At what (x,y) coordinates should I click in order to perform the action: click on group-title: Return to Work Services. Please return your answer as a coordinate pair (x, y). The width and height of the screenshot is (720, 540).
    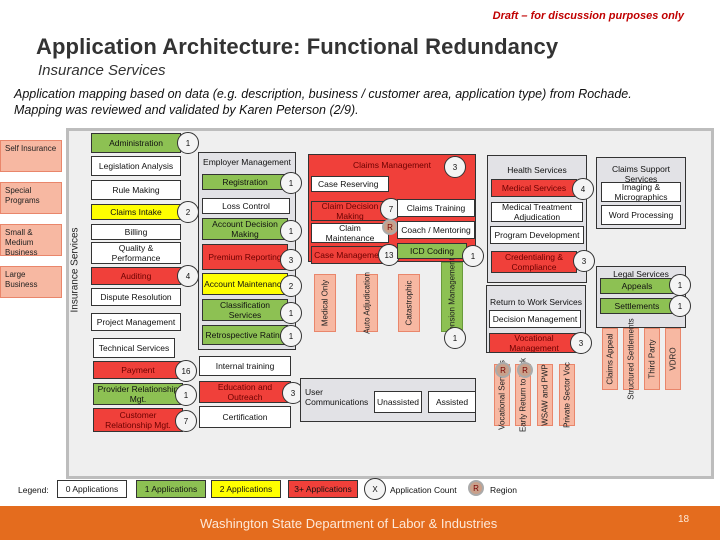
    Looking at the image, I should click on (536, 302).